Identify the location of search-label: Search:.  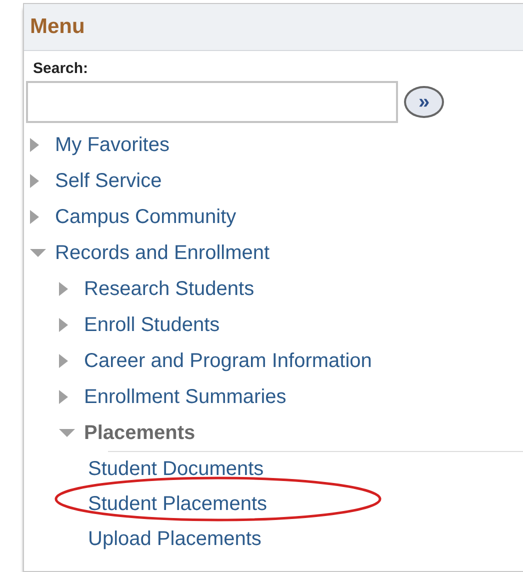
(61, 68).